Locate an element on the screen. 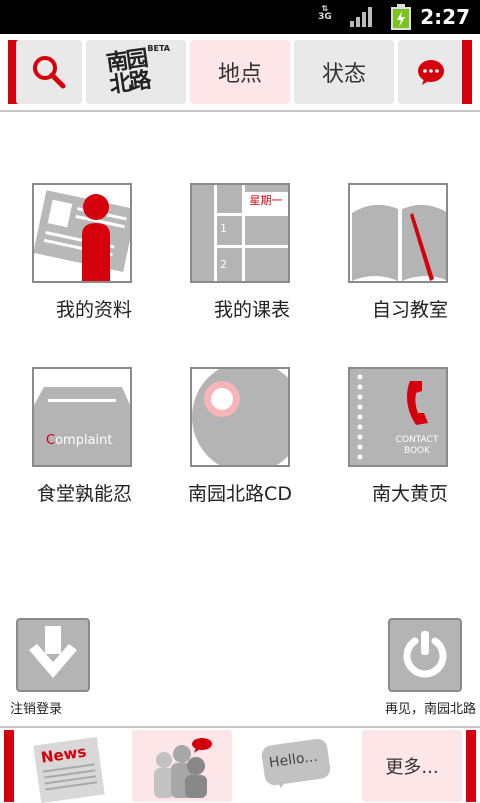 The width and height of the screenshot is (480, 803). friends-button is located at coordinates (182, 766).